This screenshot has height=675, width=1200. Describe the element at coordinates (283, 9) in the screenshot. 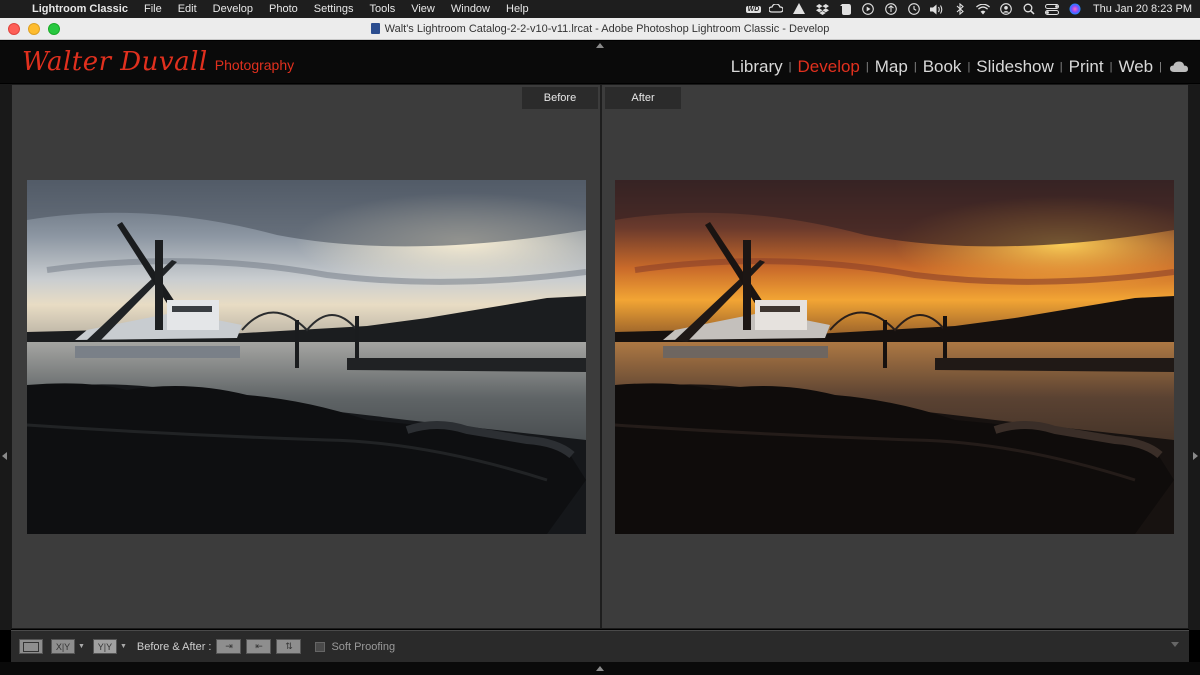

I see `menu-photo: Photo` at that location.